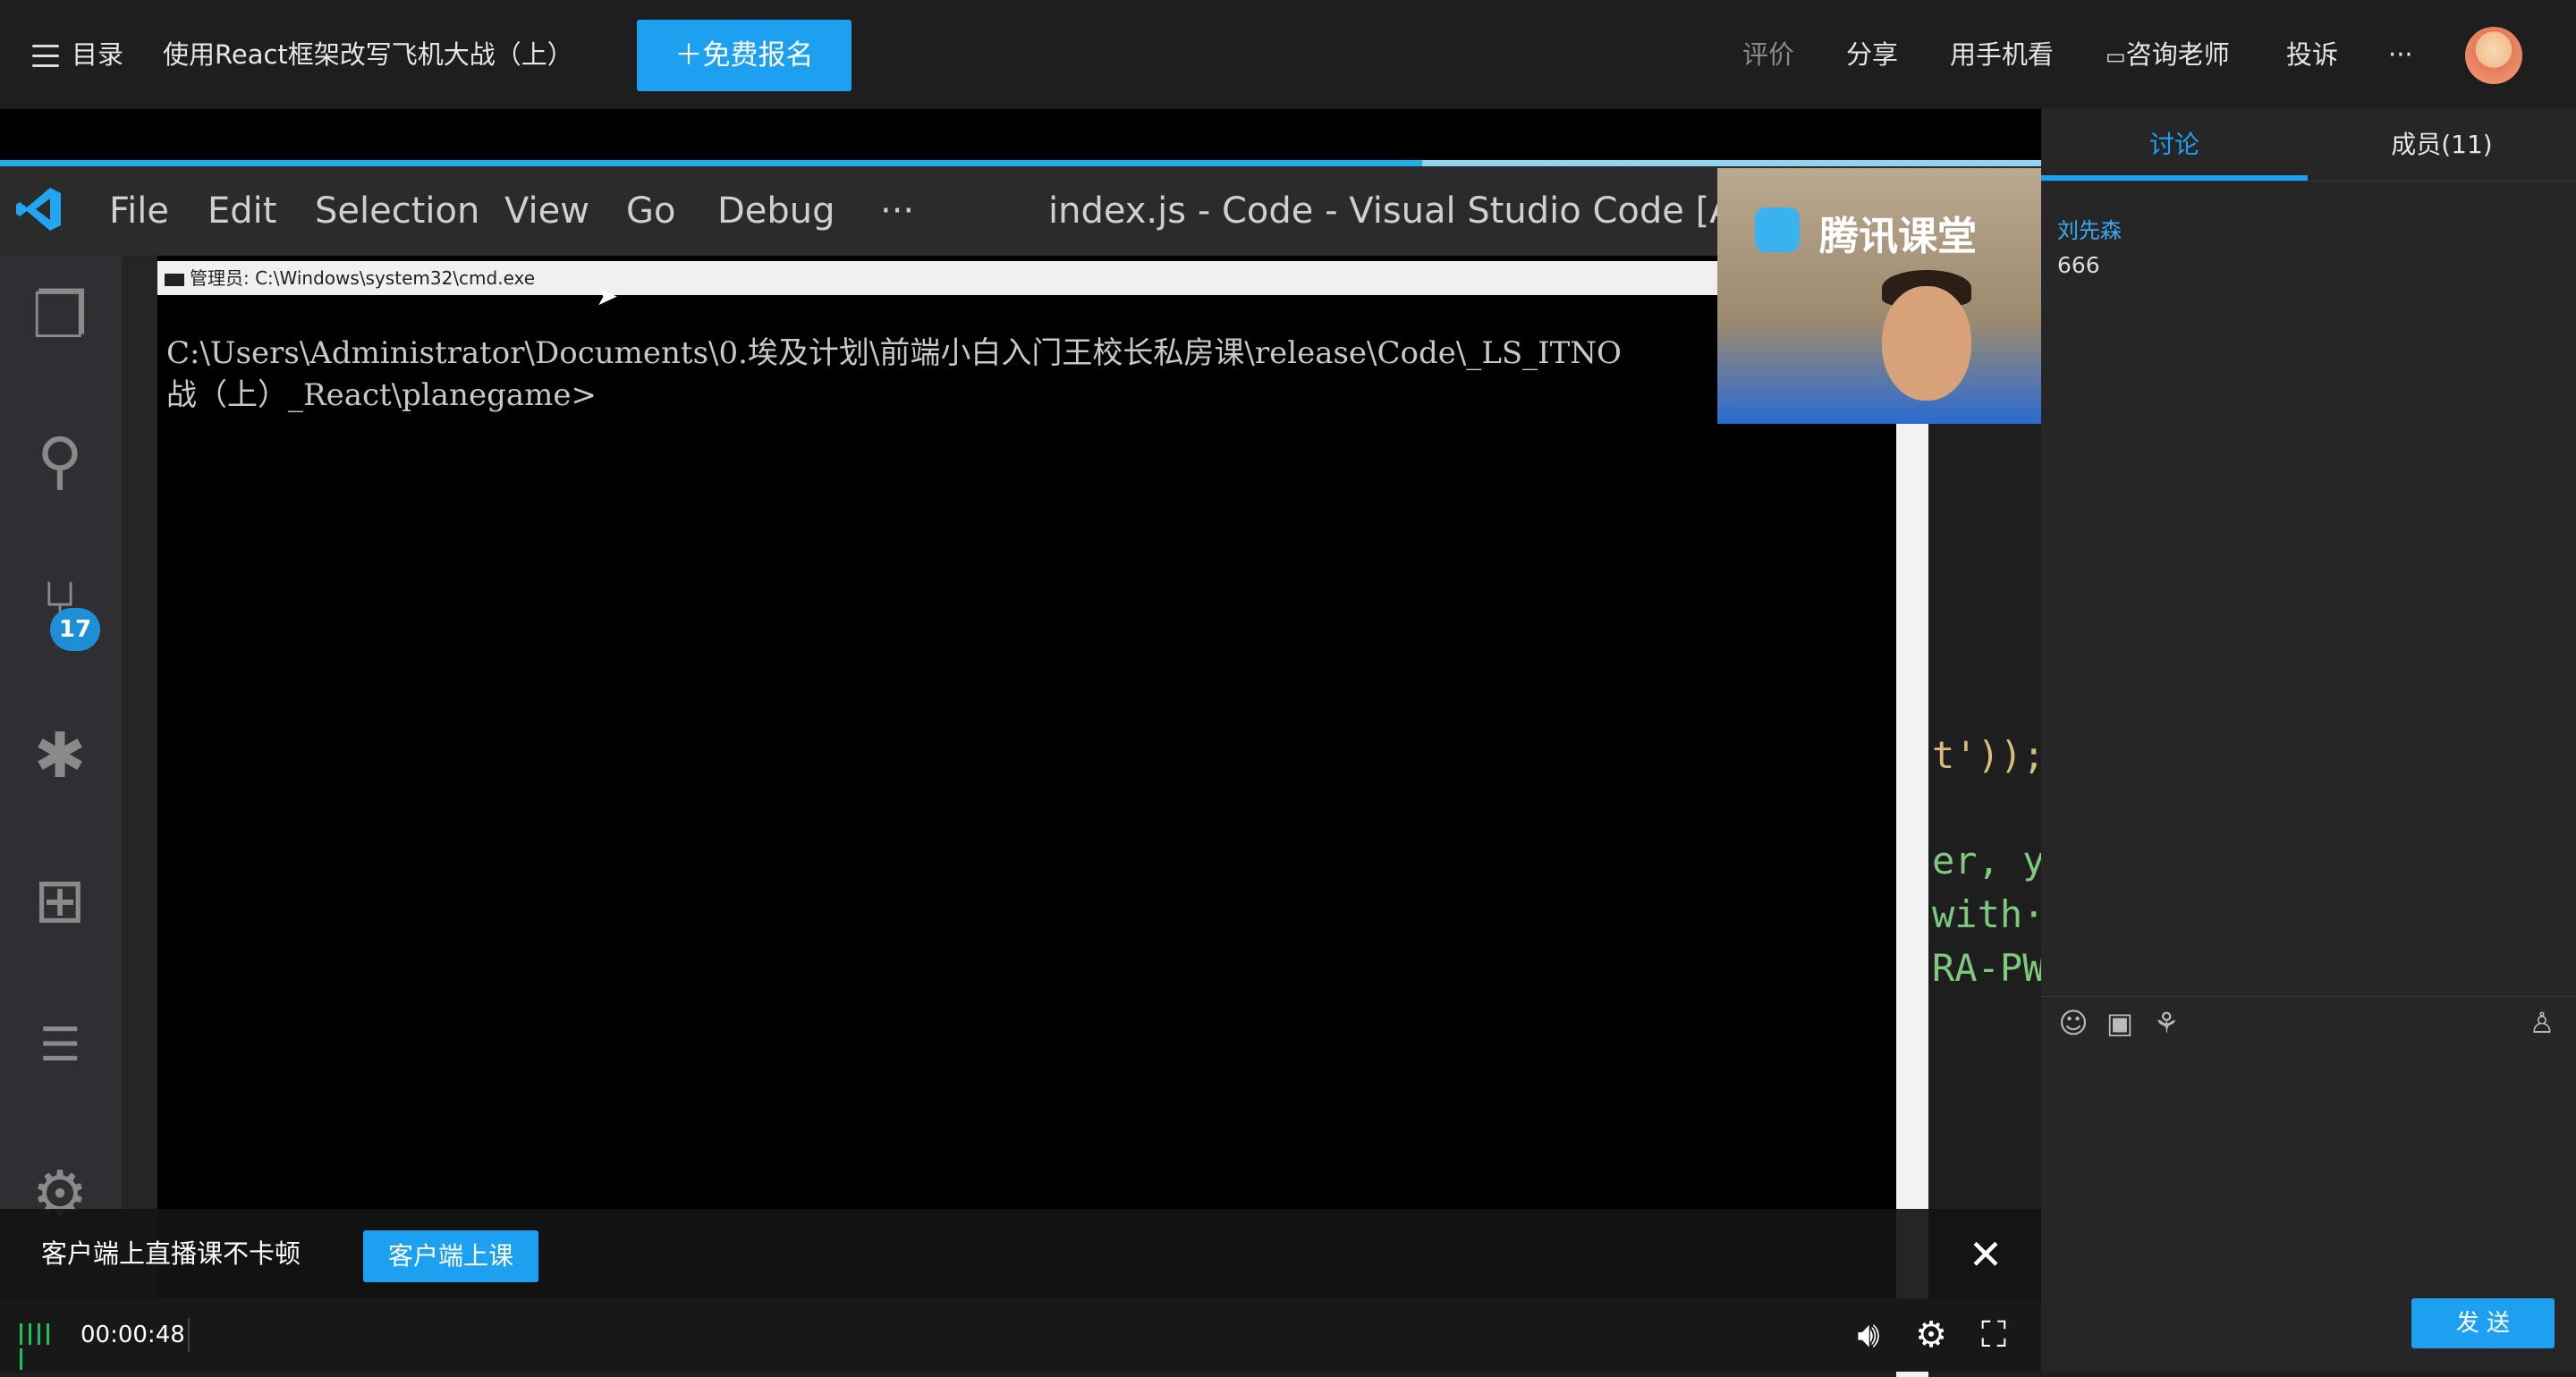 Image resolution: width=2576 pixels, height=1377 pixels. Describe the element at coordinates (1768, 54) in the screenshot. I see `rate-button: 评价` at that location.